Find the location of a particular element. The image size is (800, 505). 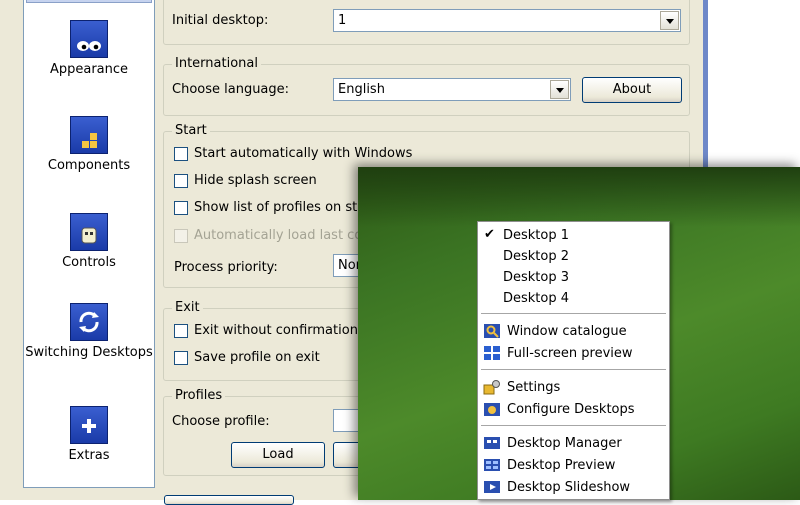

hide-splash-checkbox is located at coordinates (181, 181).